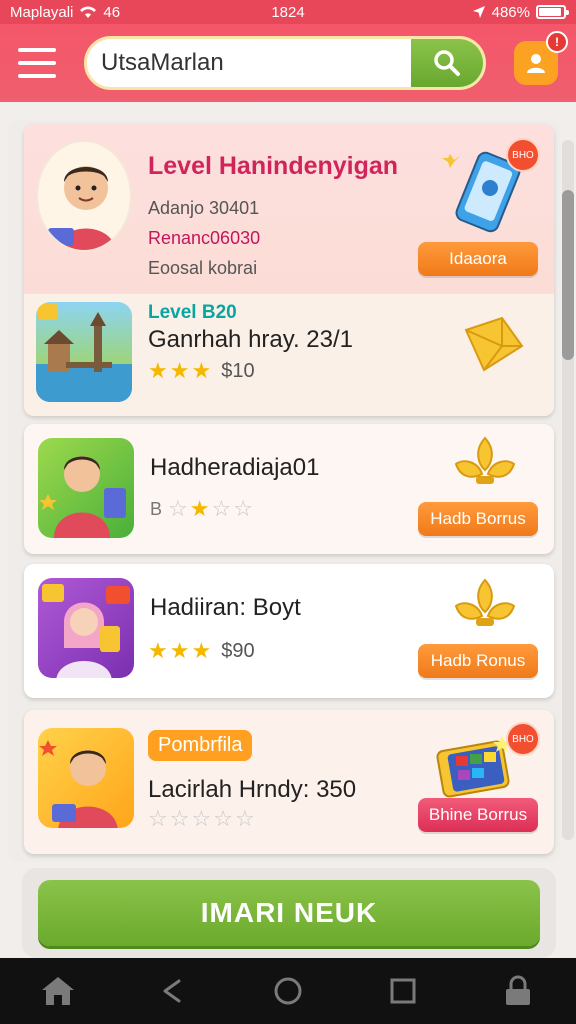 This screenshot has width=576, height=1024. I want to click on offer-title: Lacirlah Hrndy: 350, so click(252, 789).